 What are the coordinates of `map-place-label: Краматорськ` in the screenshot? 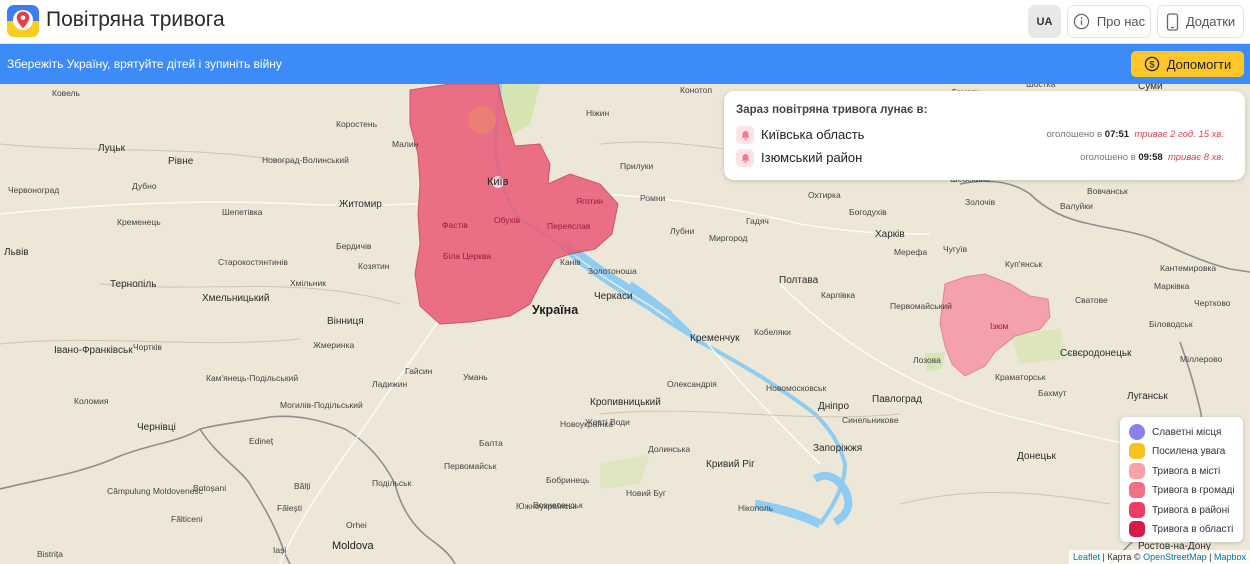 It's located at (1020, 377).